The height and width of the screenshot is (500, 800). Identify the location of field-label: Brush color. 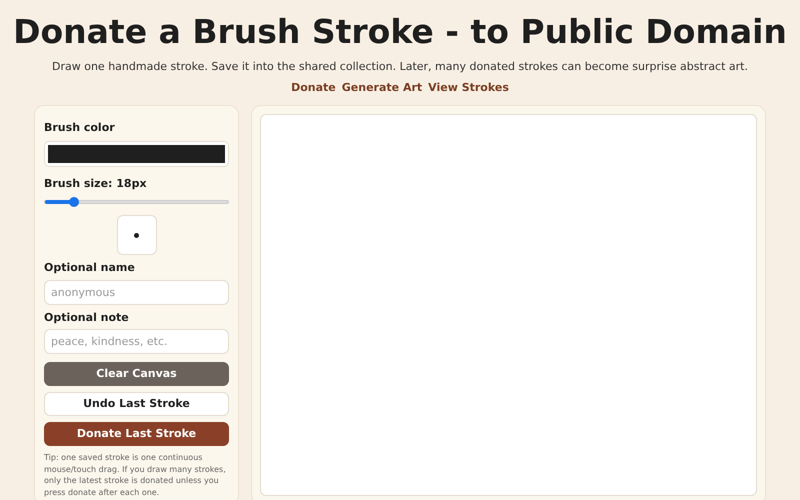
(80, 128).